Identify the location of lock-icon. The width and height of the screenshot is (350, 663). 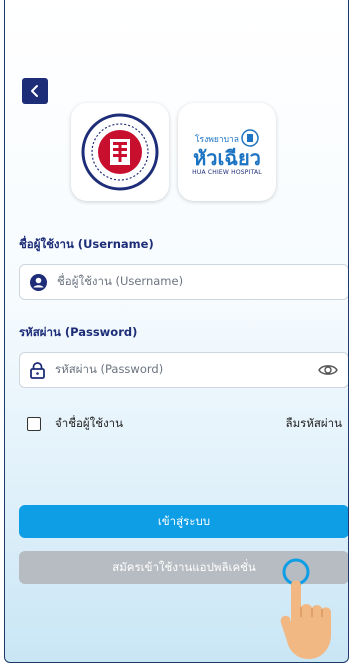
(37, 370).